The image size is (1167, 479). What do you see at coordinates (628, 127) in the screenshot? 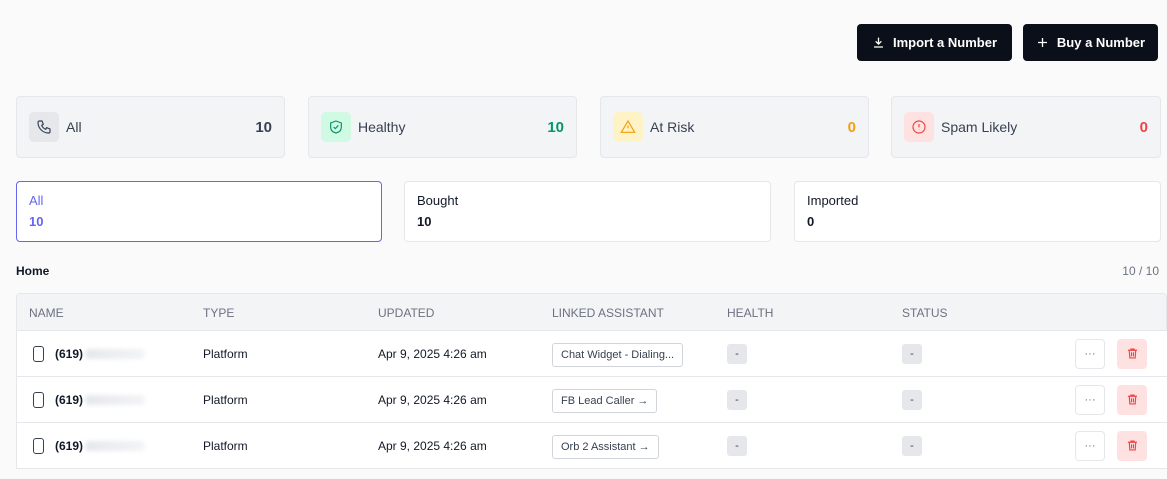
I see `warning-icon` at bounding box center [628, 127].